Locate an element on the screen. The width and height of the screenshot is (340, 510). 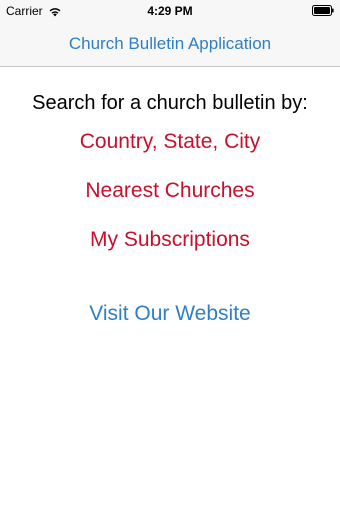
my-subscriptions-link: My Subscriptions is located at coordinates (170, 240).